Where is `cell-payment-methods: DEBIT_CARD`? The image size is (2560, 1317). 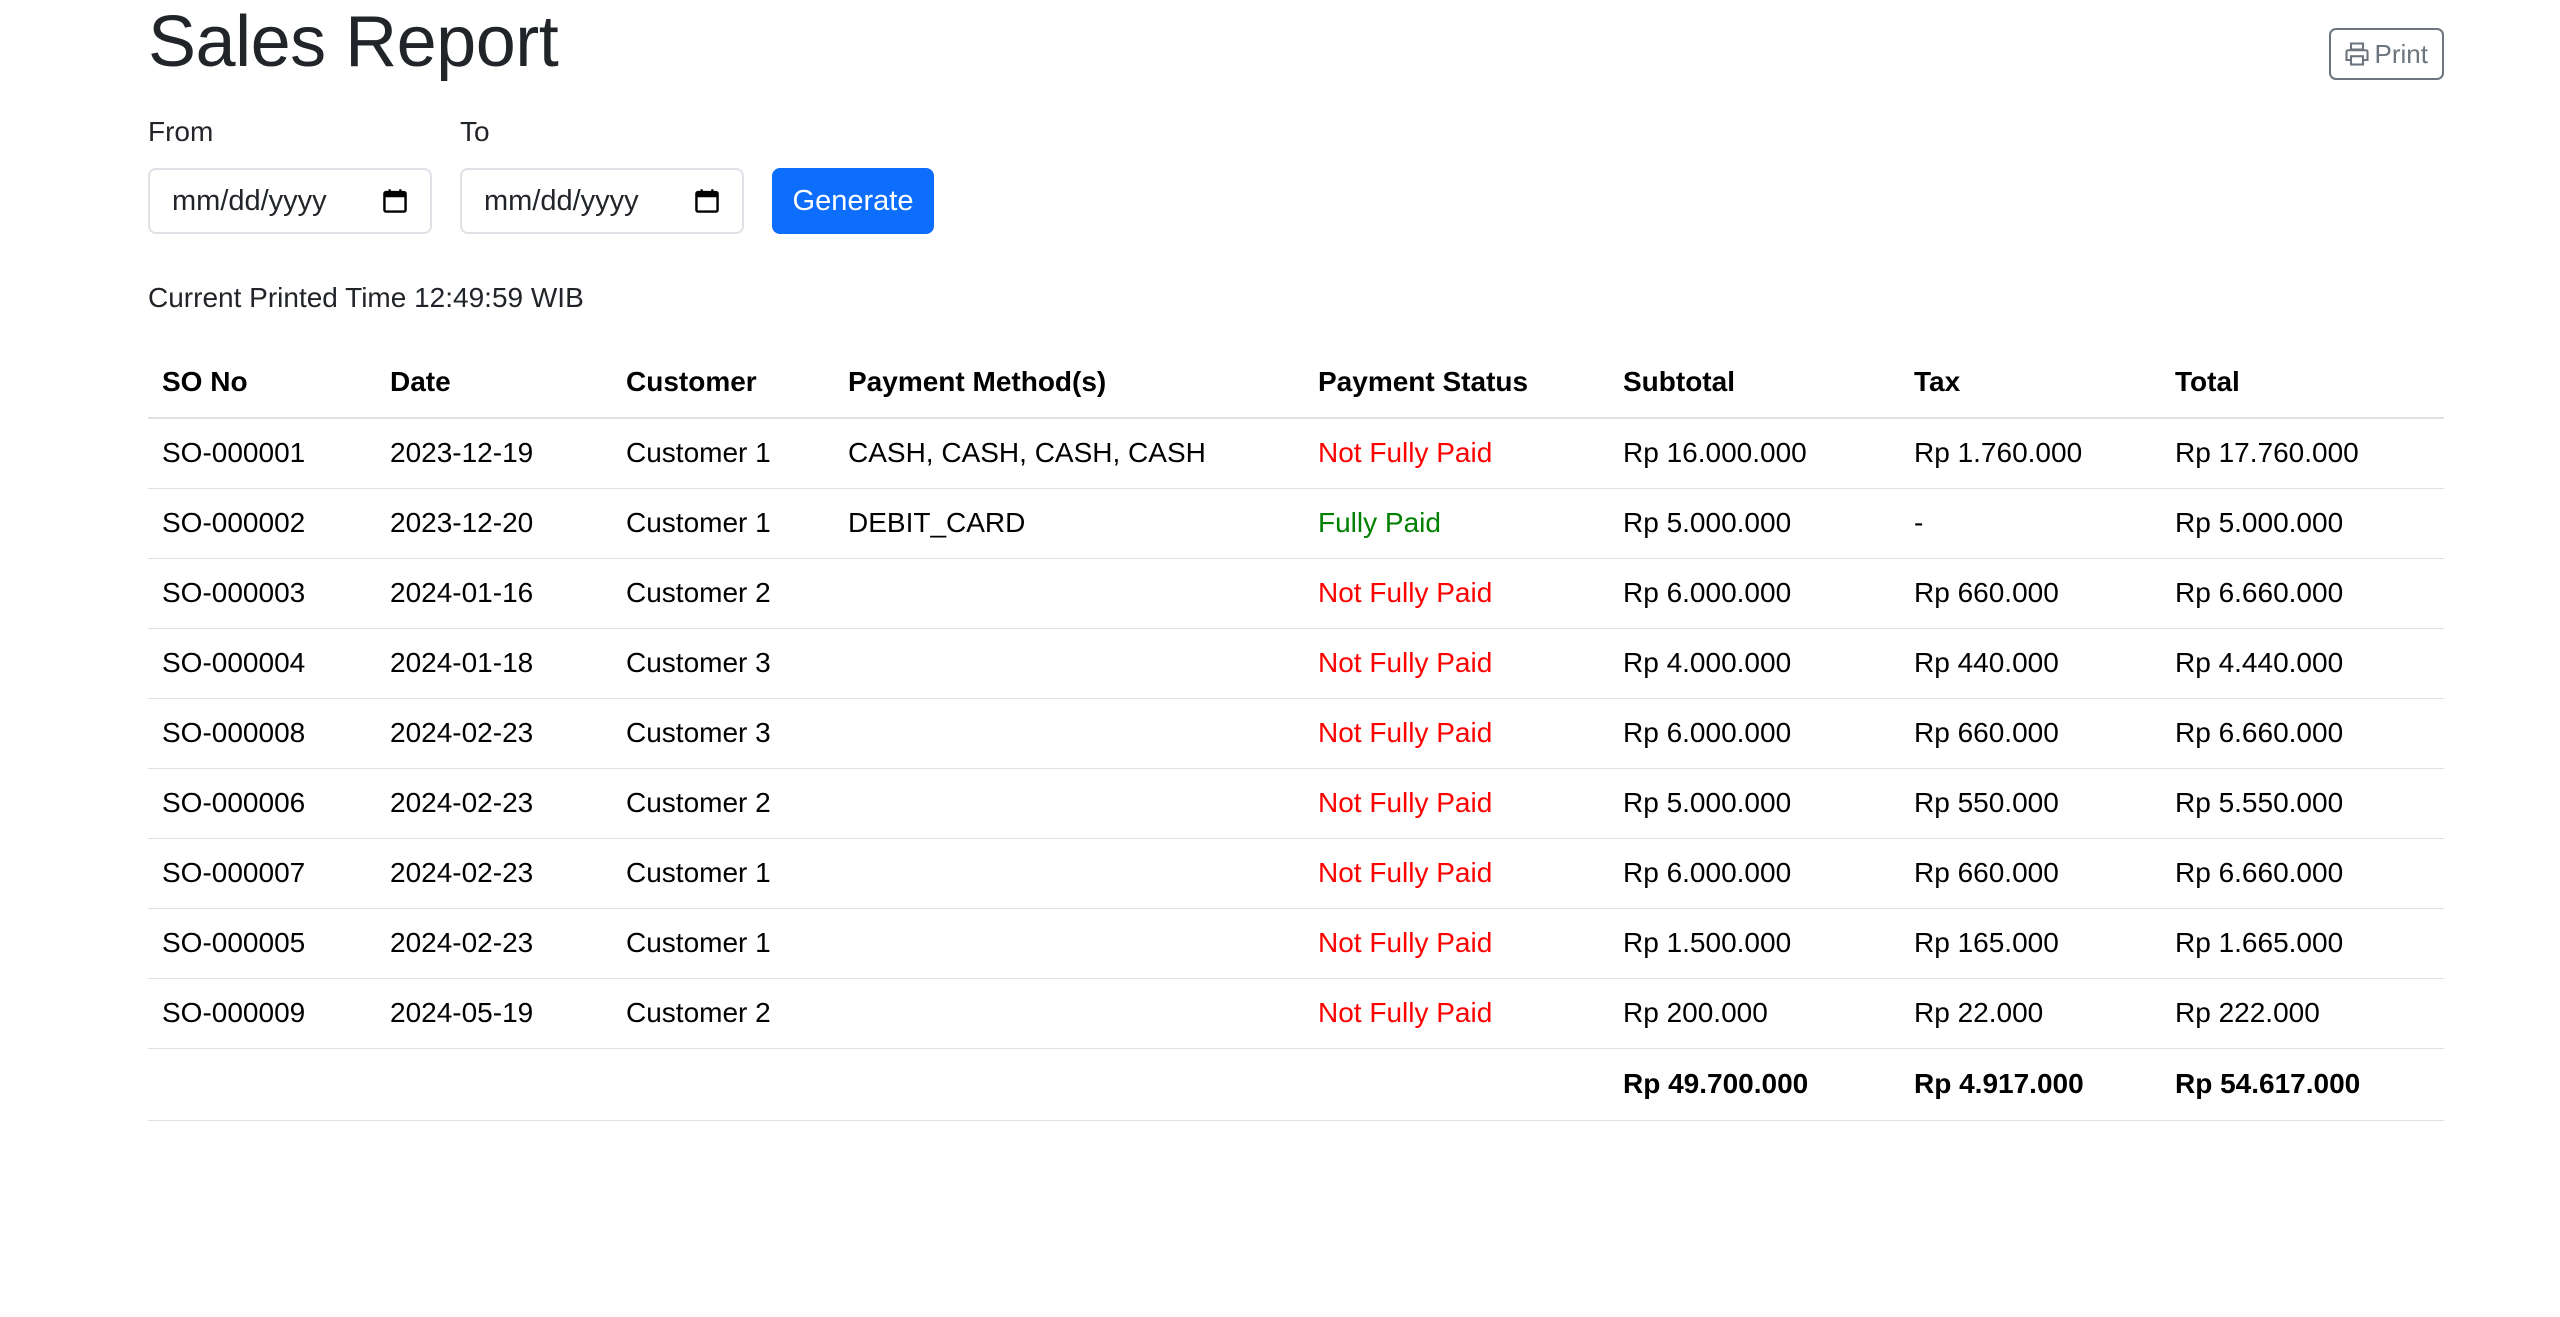
cell-payment-methods: DEBIT_CARD is located at coordinates (1069, 523).